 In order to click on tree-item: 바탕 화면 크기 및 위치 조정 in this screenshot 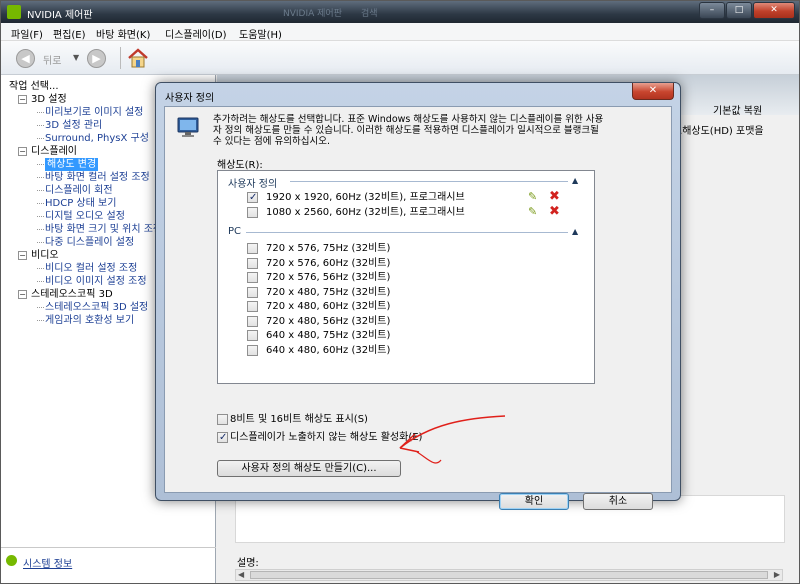, I will do `click(99, 229)`.